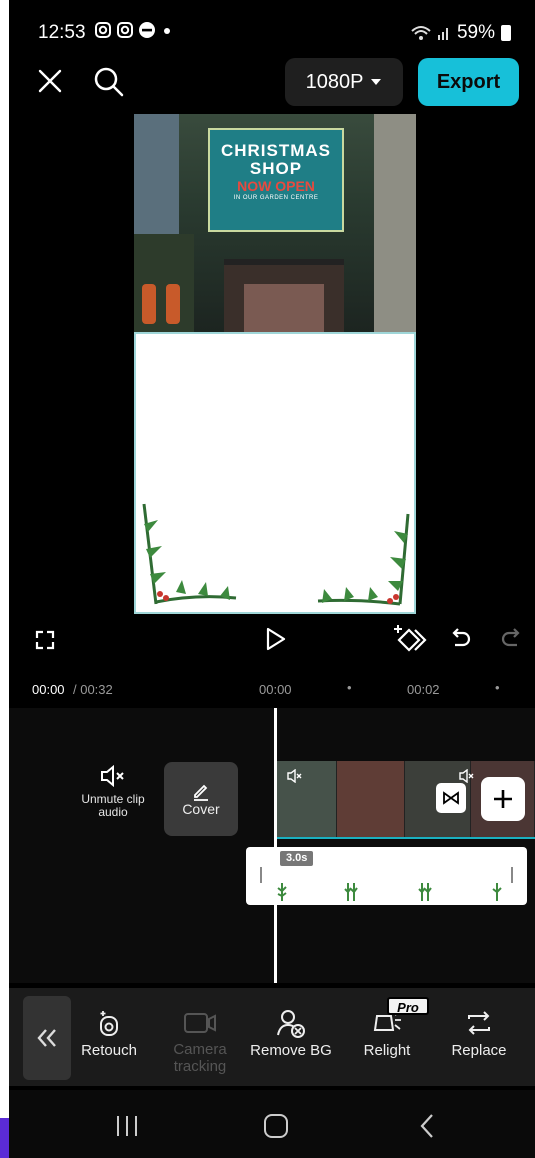 The width and height of the screenshot is (535, 1158). I want to click on recent-apps-icon, so click(127, 1126).